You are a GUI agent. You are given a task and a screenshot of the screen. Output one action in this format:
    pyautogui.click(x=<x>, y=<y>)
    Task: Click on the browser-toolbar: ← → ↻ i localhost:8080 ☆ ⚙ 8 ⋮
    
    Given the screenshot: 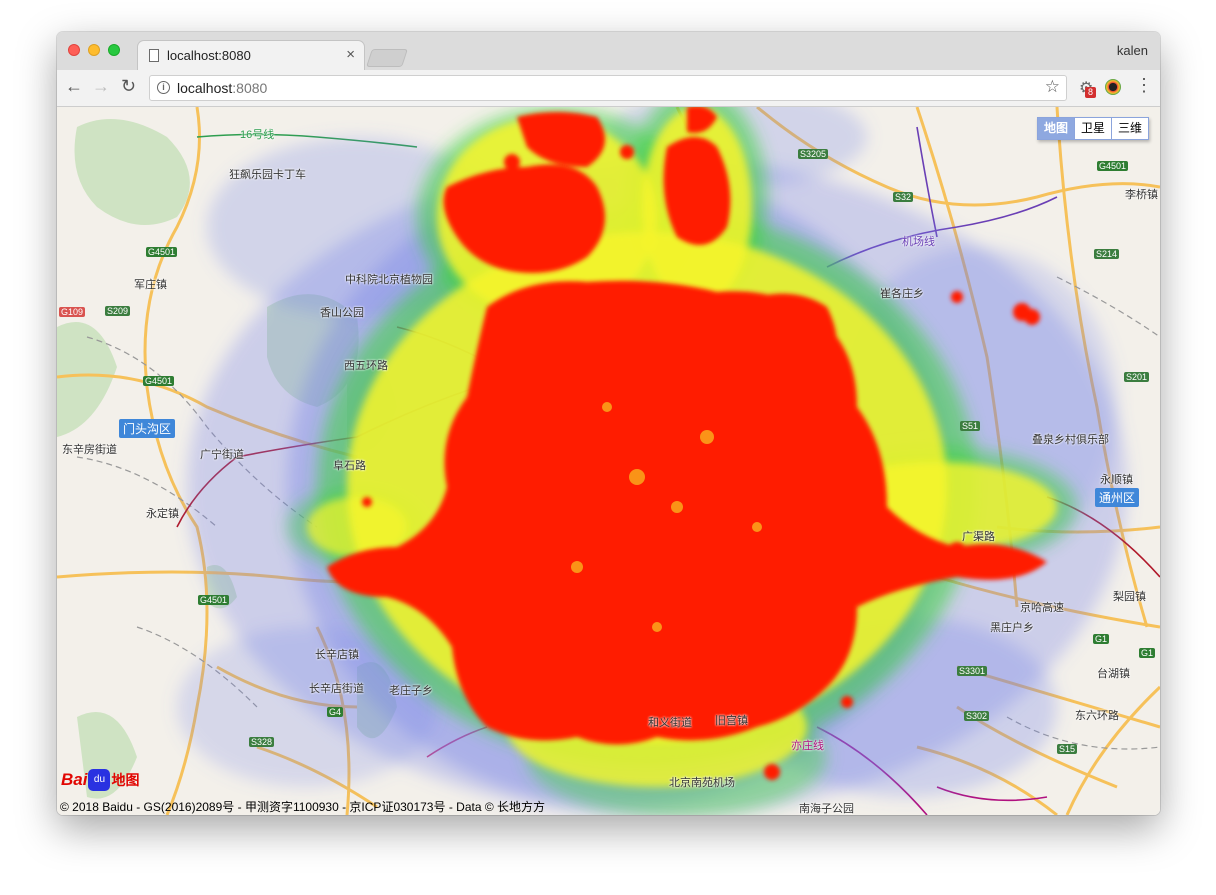 What is the action you would take?
    pyautogui.click(x=608, y=88)
    